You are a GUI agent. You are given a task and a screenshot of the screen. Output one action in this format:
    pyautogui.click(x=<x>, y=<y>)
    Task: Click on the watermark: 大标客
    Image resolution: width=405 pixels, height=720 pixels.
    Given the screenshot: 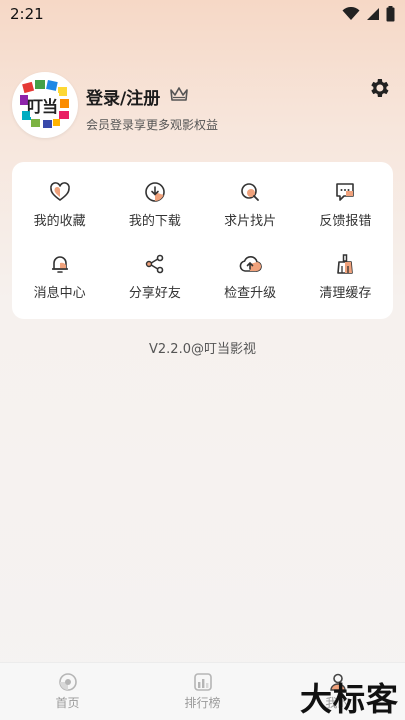 What is the action you would take?
    pyautogui.click(x=349, y=699)
    